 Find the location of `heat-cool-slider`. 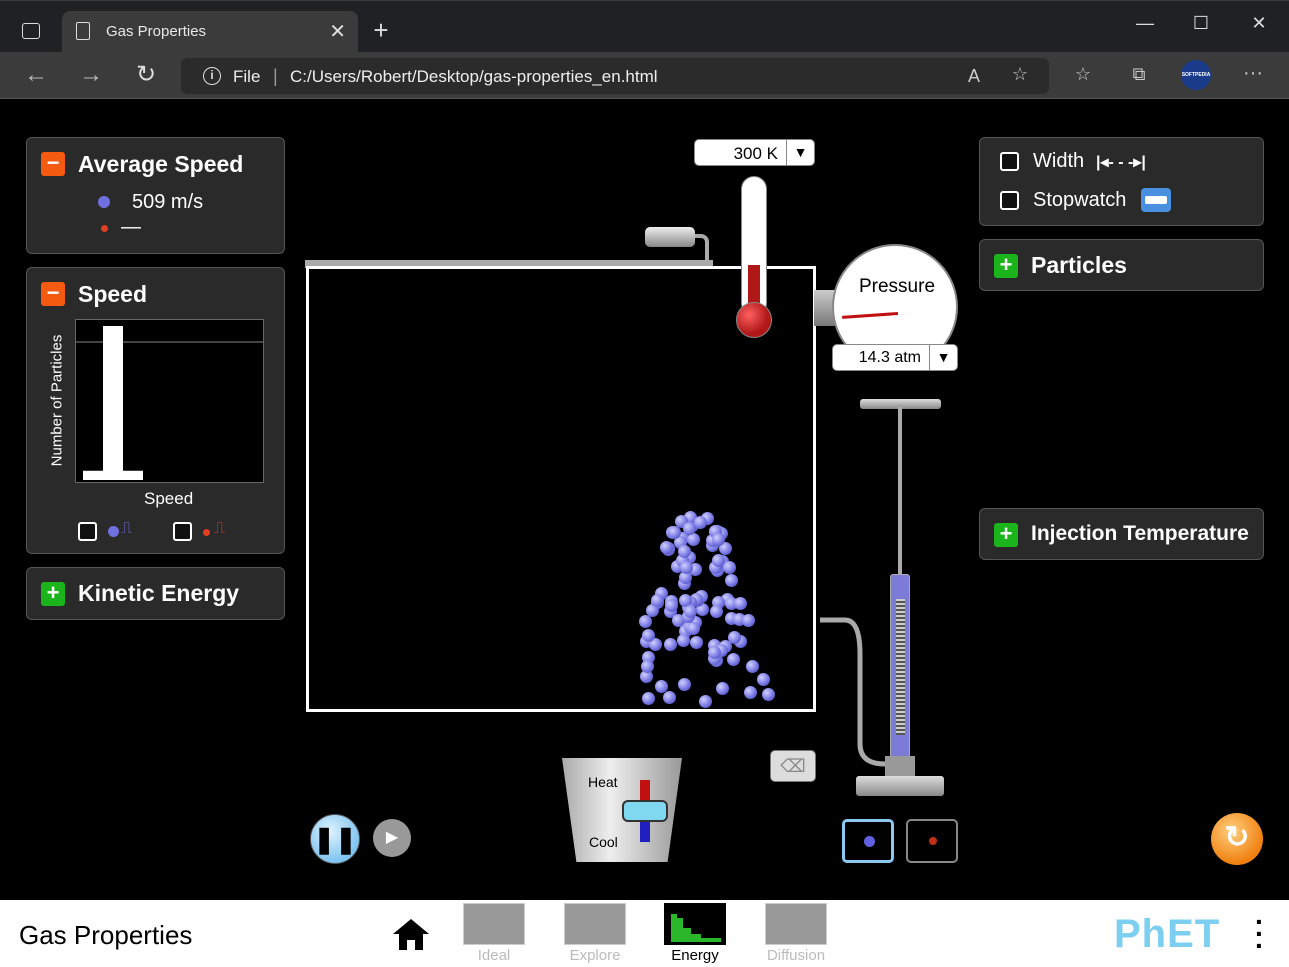

heat-cool-slider is located at coordinates (645, 811).